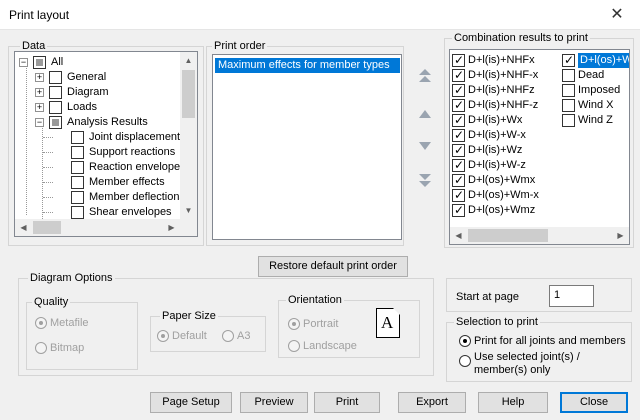 This screenshot has width=640, height=420. Describe the element at coordinates (188, 135) in the screenshot. I see `tree-vertical-scrollbar: ▲ ▼` at that location.